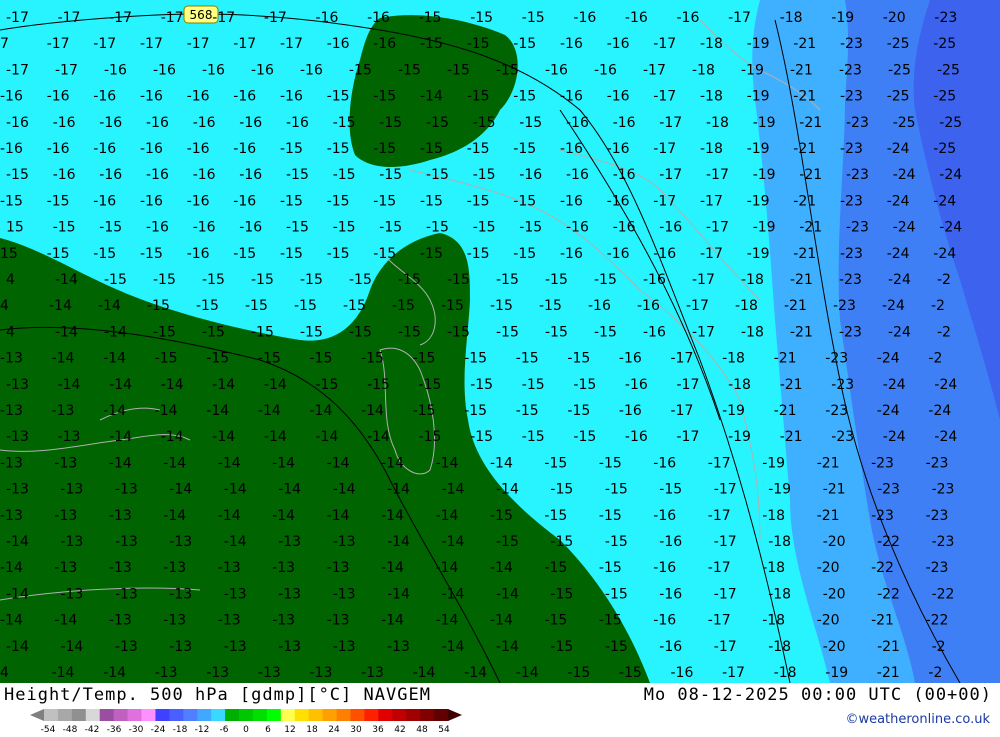 This screenshot has width=1000, height=737. I want to click on temperature-label: 7, so click(4, 44).